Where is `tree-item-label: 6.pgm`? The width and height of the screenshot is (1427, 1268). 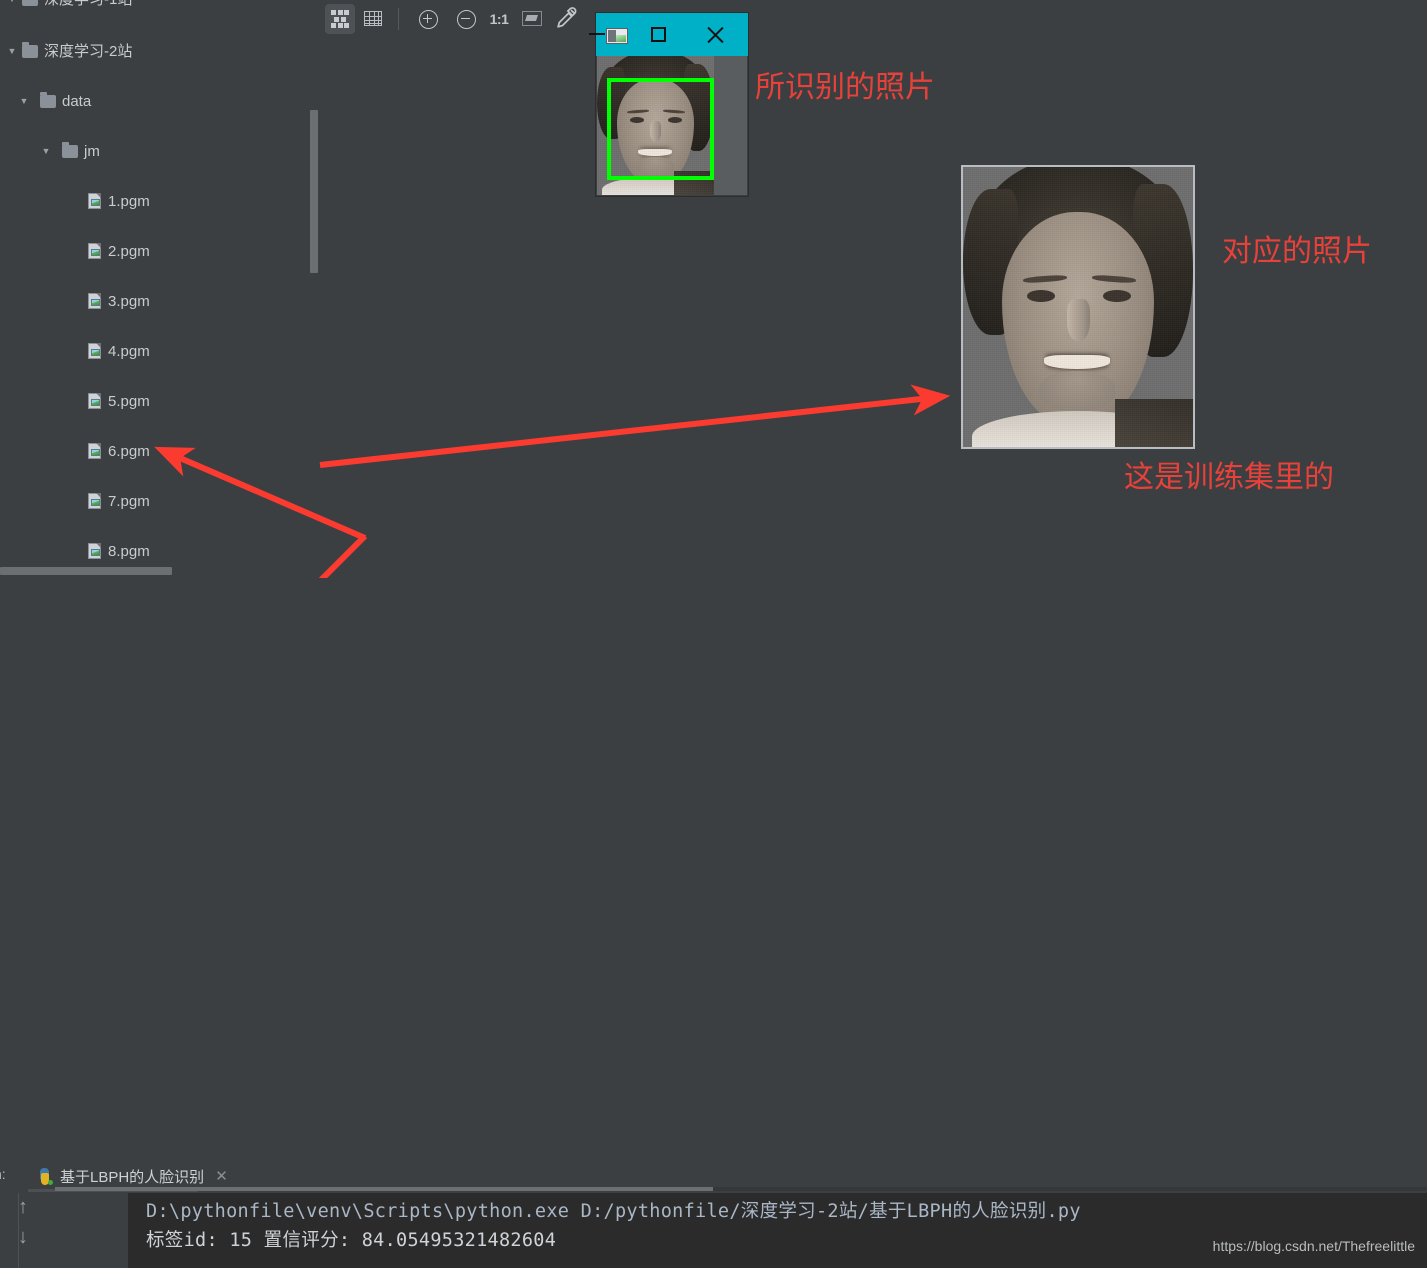 tree-item-label: 6.pgm is located at coordinates (129, 451).